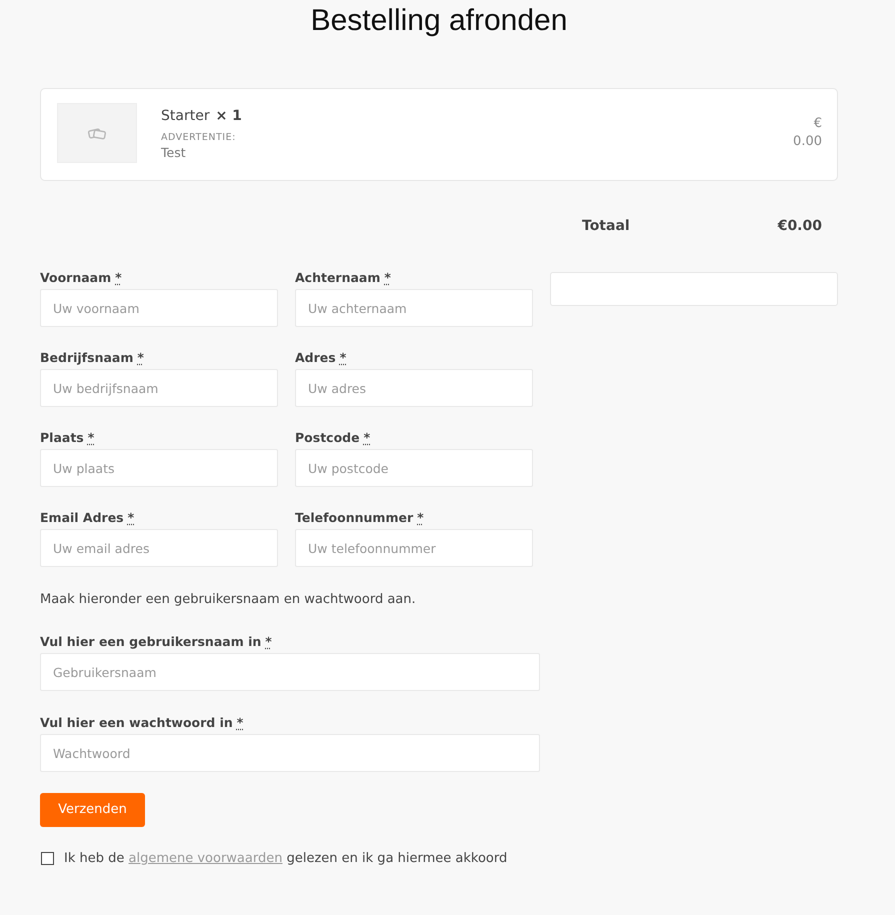 The image size is (895, 915). I want to click on page-title: Bestelling afronden, so click(439, 20).